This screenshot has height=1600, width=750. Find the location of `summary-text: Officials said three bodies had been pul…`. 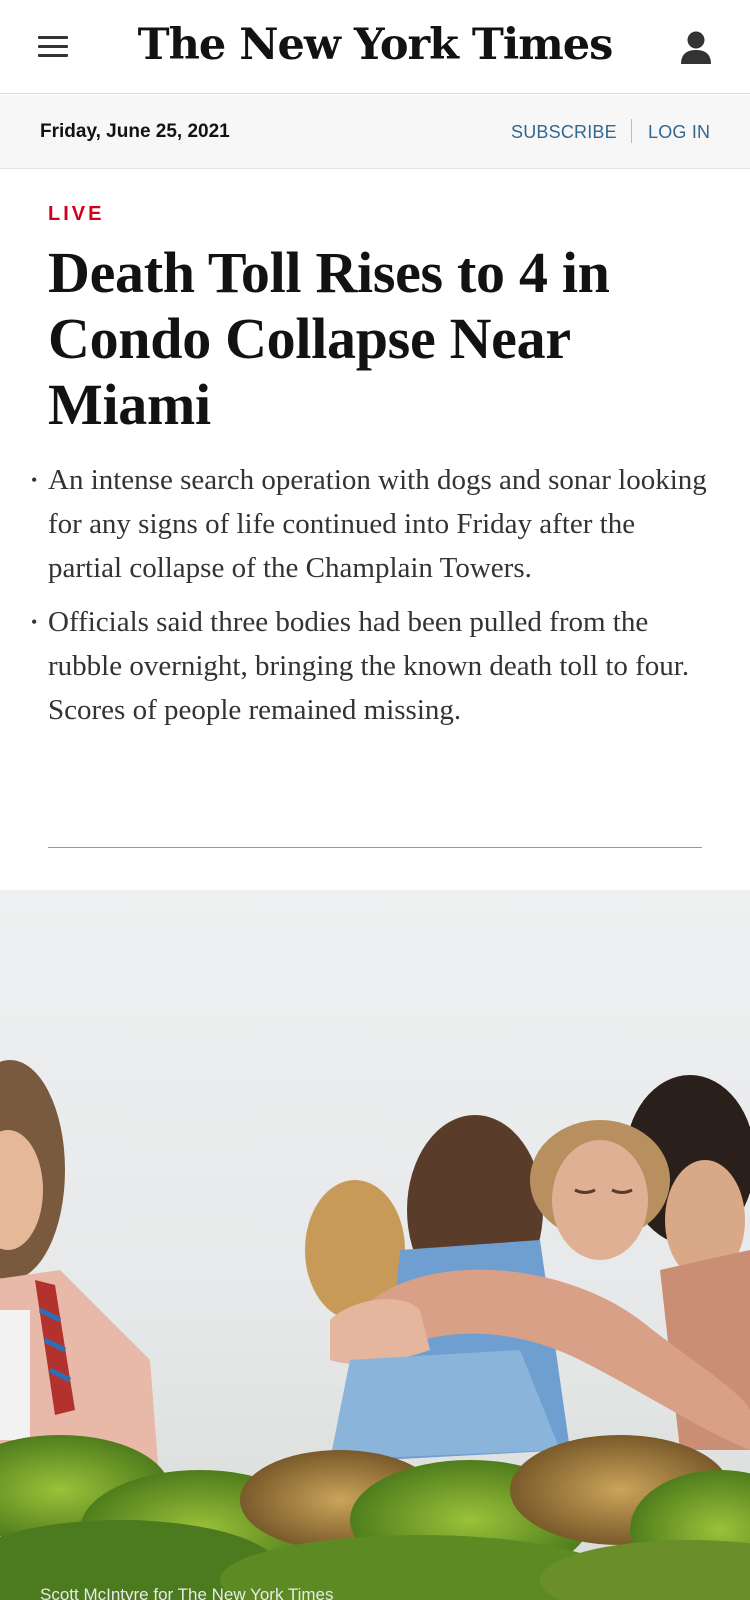

summary-text: Officials said three bodies had been pul… is located at coordinates (369, 666).